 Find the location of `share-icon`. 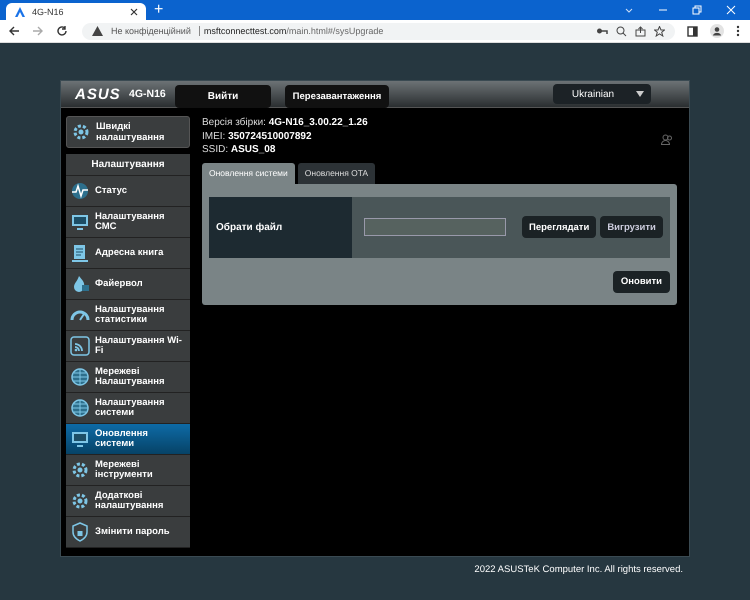

share-icon is located at coordinates (640, 31).